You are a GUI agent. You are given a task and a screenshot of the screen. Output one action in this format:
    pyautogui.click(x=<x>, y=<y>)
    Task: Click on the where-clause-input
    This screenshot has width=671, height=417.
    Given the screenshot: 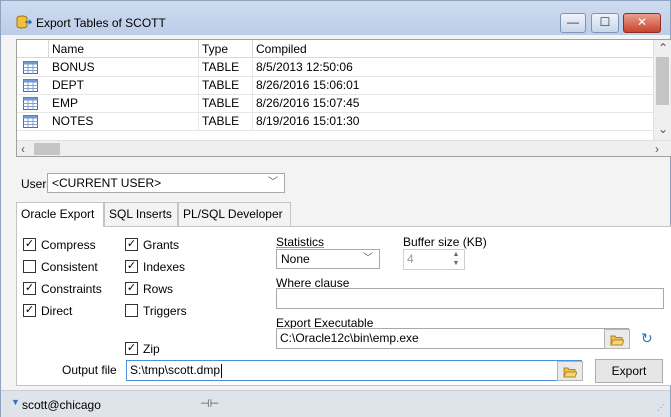 What is the action you would take?
    pyautogui.click(x=470, y=298)
    